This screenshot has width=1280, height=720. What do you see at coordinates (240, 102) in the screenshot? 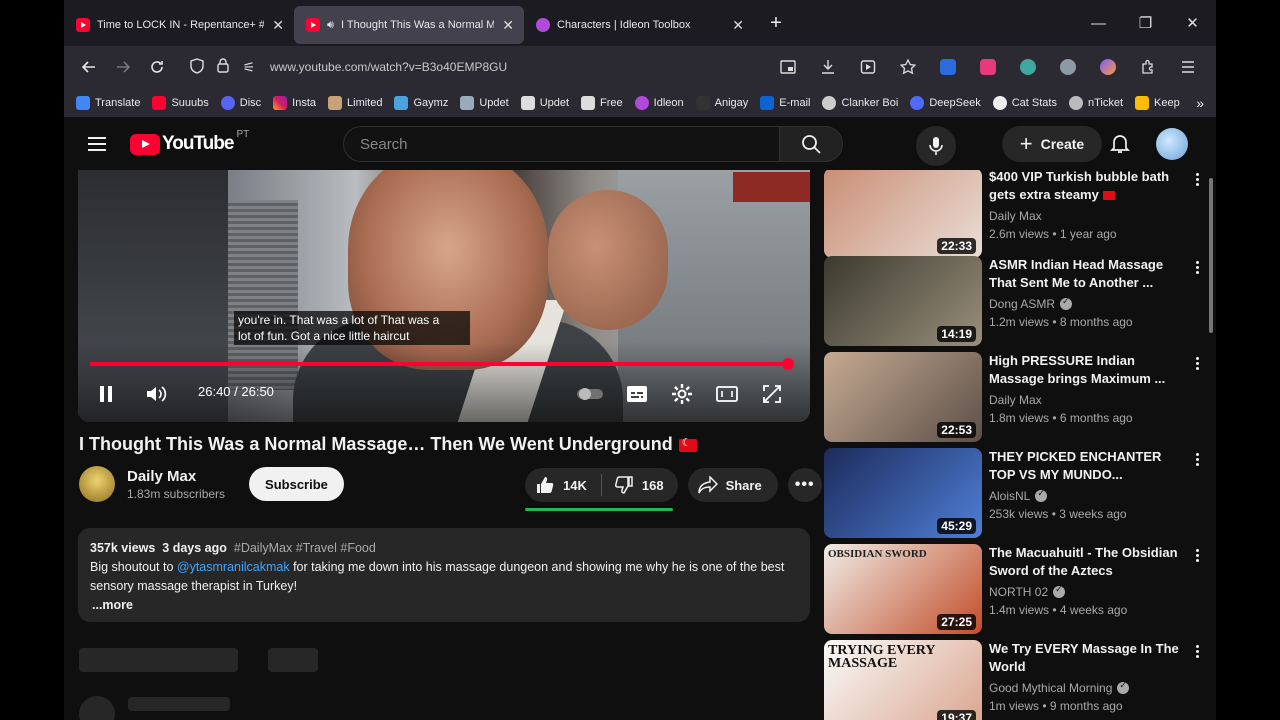
I see `bookmark-disc: Disc` at bounding box center [240, 102].